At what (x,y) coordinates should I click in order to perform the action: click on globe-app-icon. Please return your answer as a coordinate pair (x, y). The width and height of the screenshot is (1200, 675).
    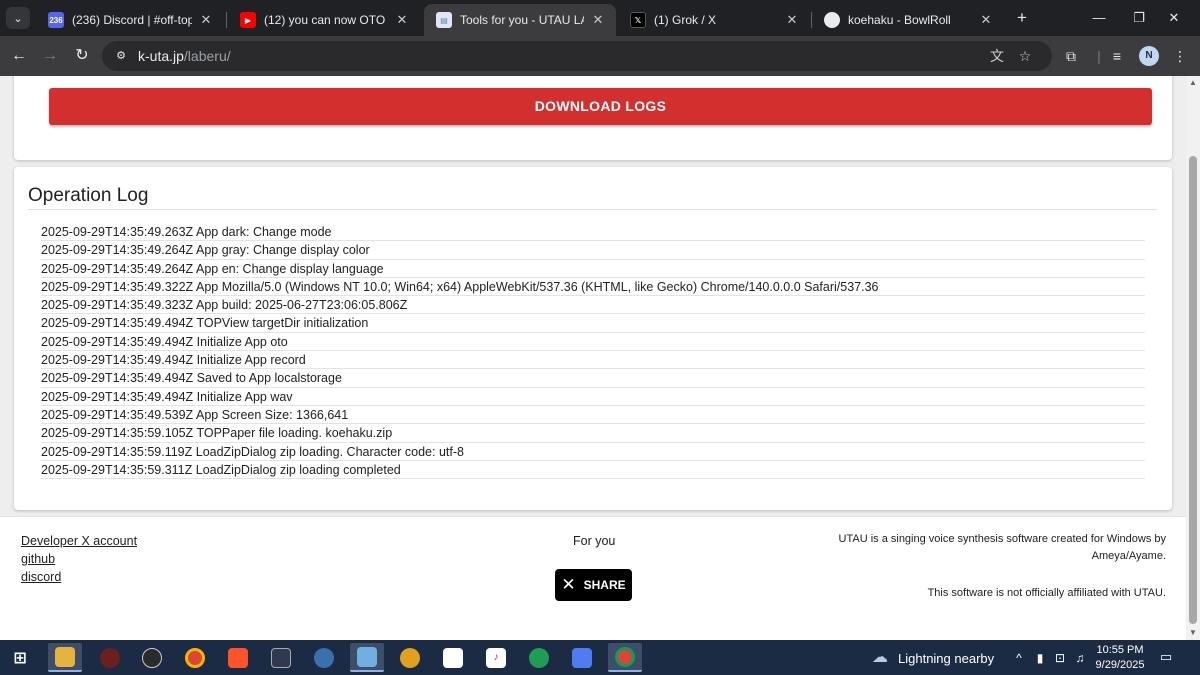
    Looking at the image, I should click on (324, 657).